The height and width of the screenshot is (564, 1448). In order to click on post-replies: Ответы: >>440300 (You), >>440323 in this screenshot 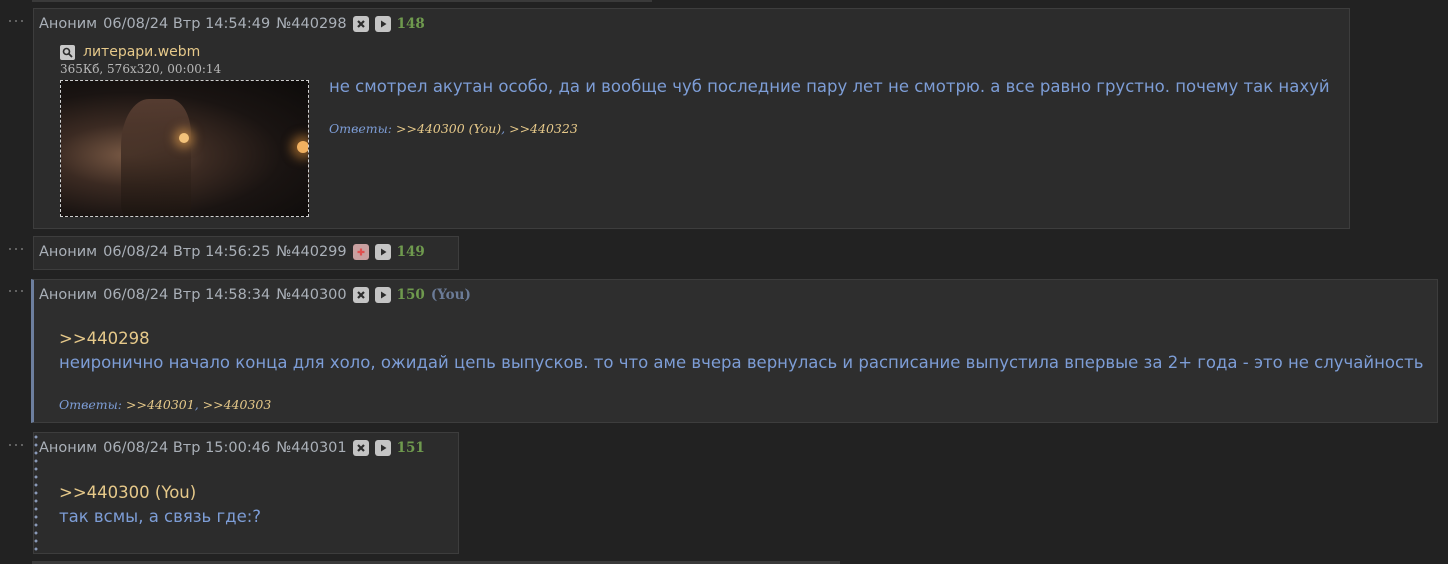, I will do `click(453, 128)`.